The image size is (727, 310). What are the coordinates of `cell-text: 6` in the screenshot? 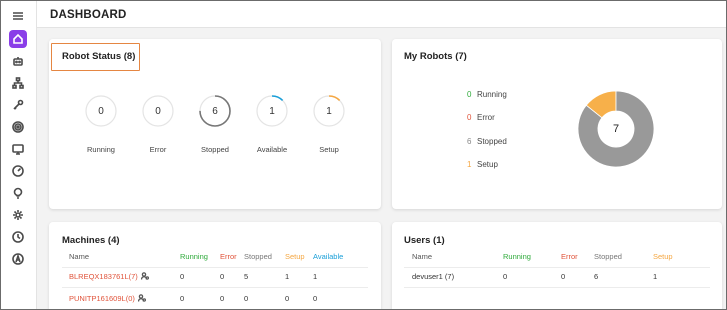 It's located at (596, 276).